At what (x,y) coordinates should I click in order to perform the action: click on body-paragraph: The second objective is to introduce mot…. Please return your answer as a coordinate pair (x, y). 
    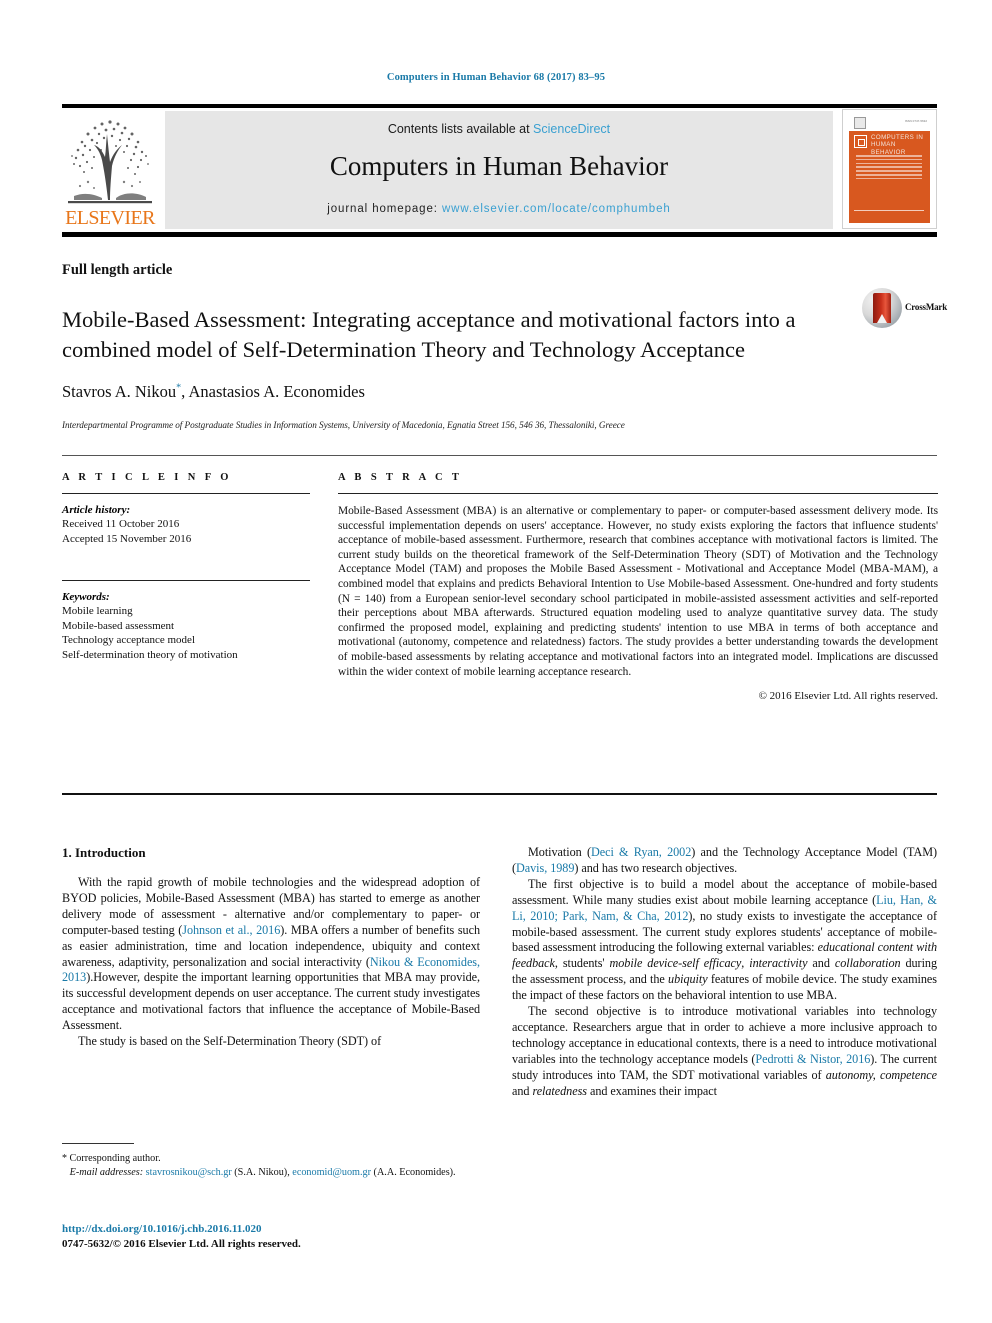
    Looking at the image, I should click on (724, 1051).